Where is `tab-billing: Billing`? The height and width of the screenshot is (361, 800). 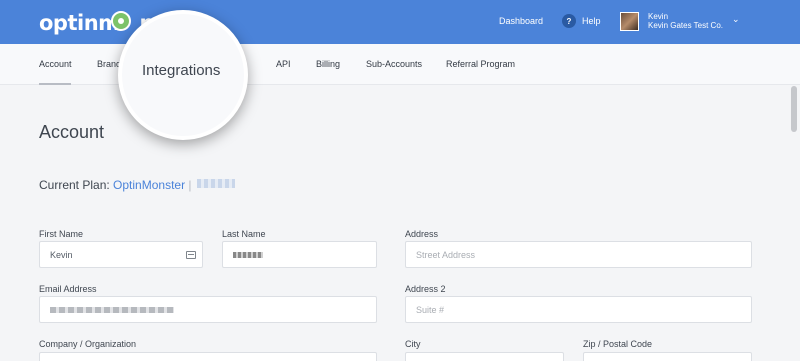
tab-billing: Billing is located at coordinates (328, 64).